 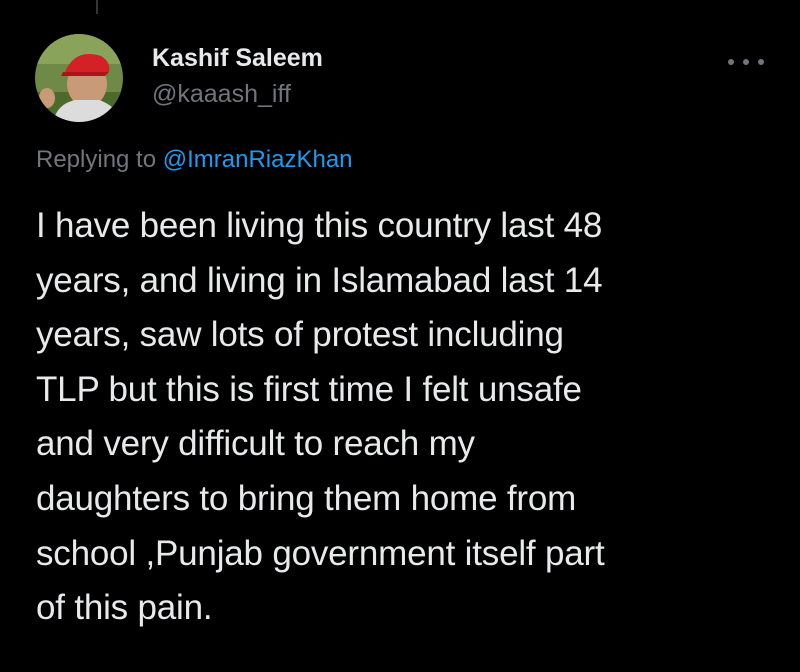 I want to click on mention-link: @ImranRiazKhan, so click(x=258, y=159).